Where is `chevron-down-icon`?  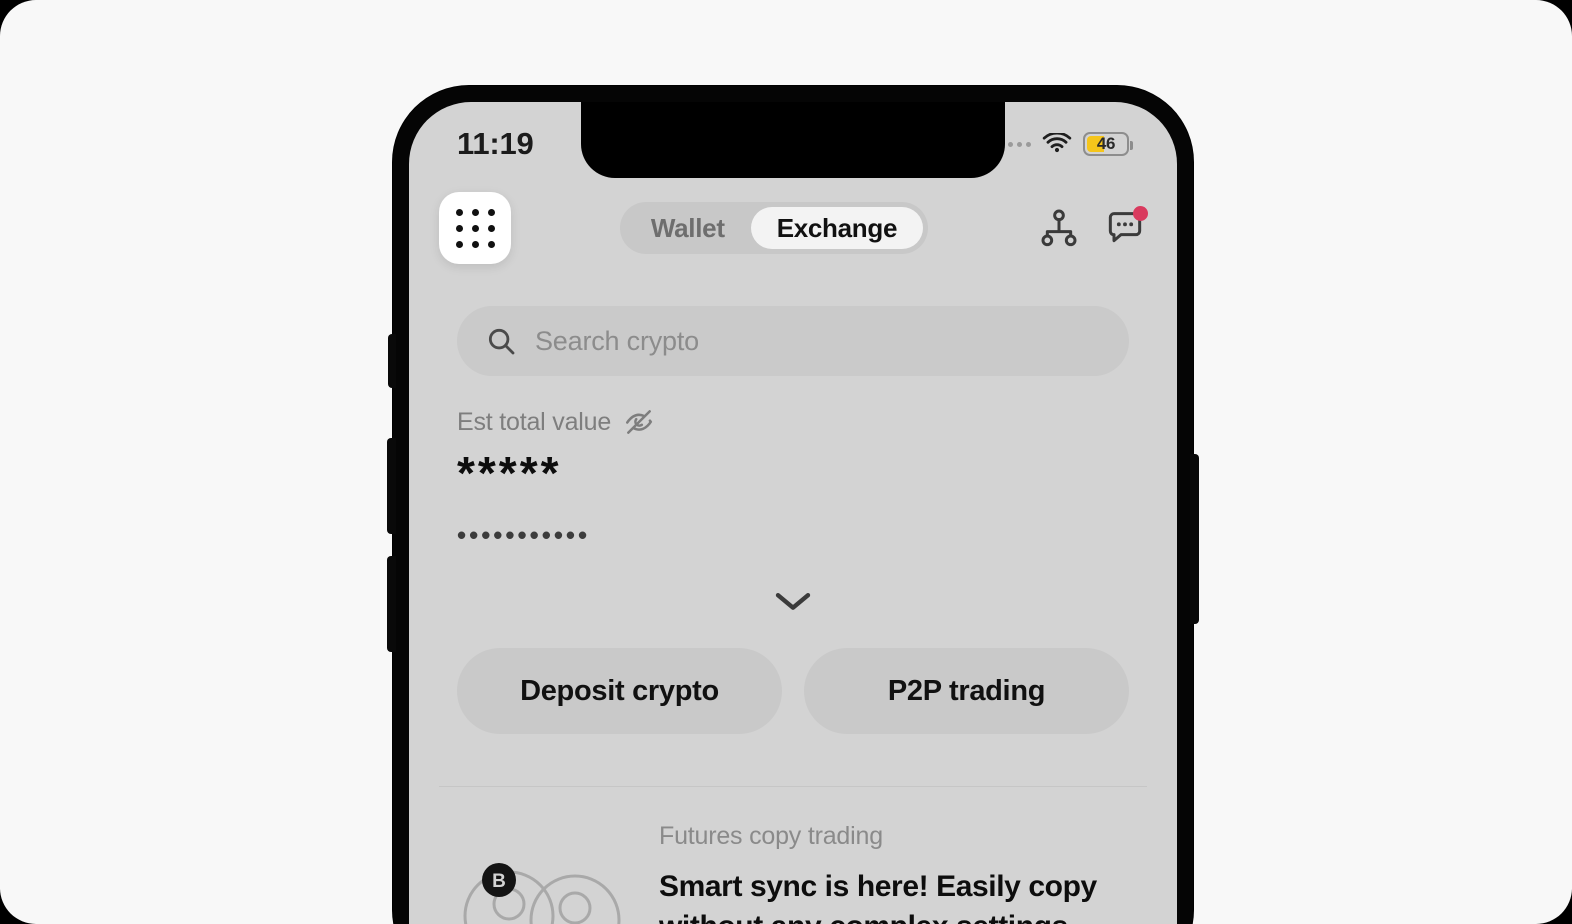
chevron-down-icon is located at coordinates (793, 601).